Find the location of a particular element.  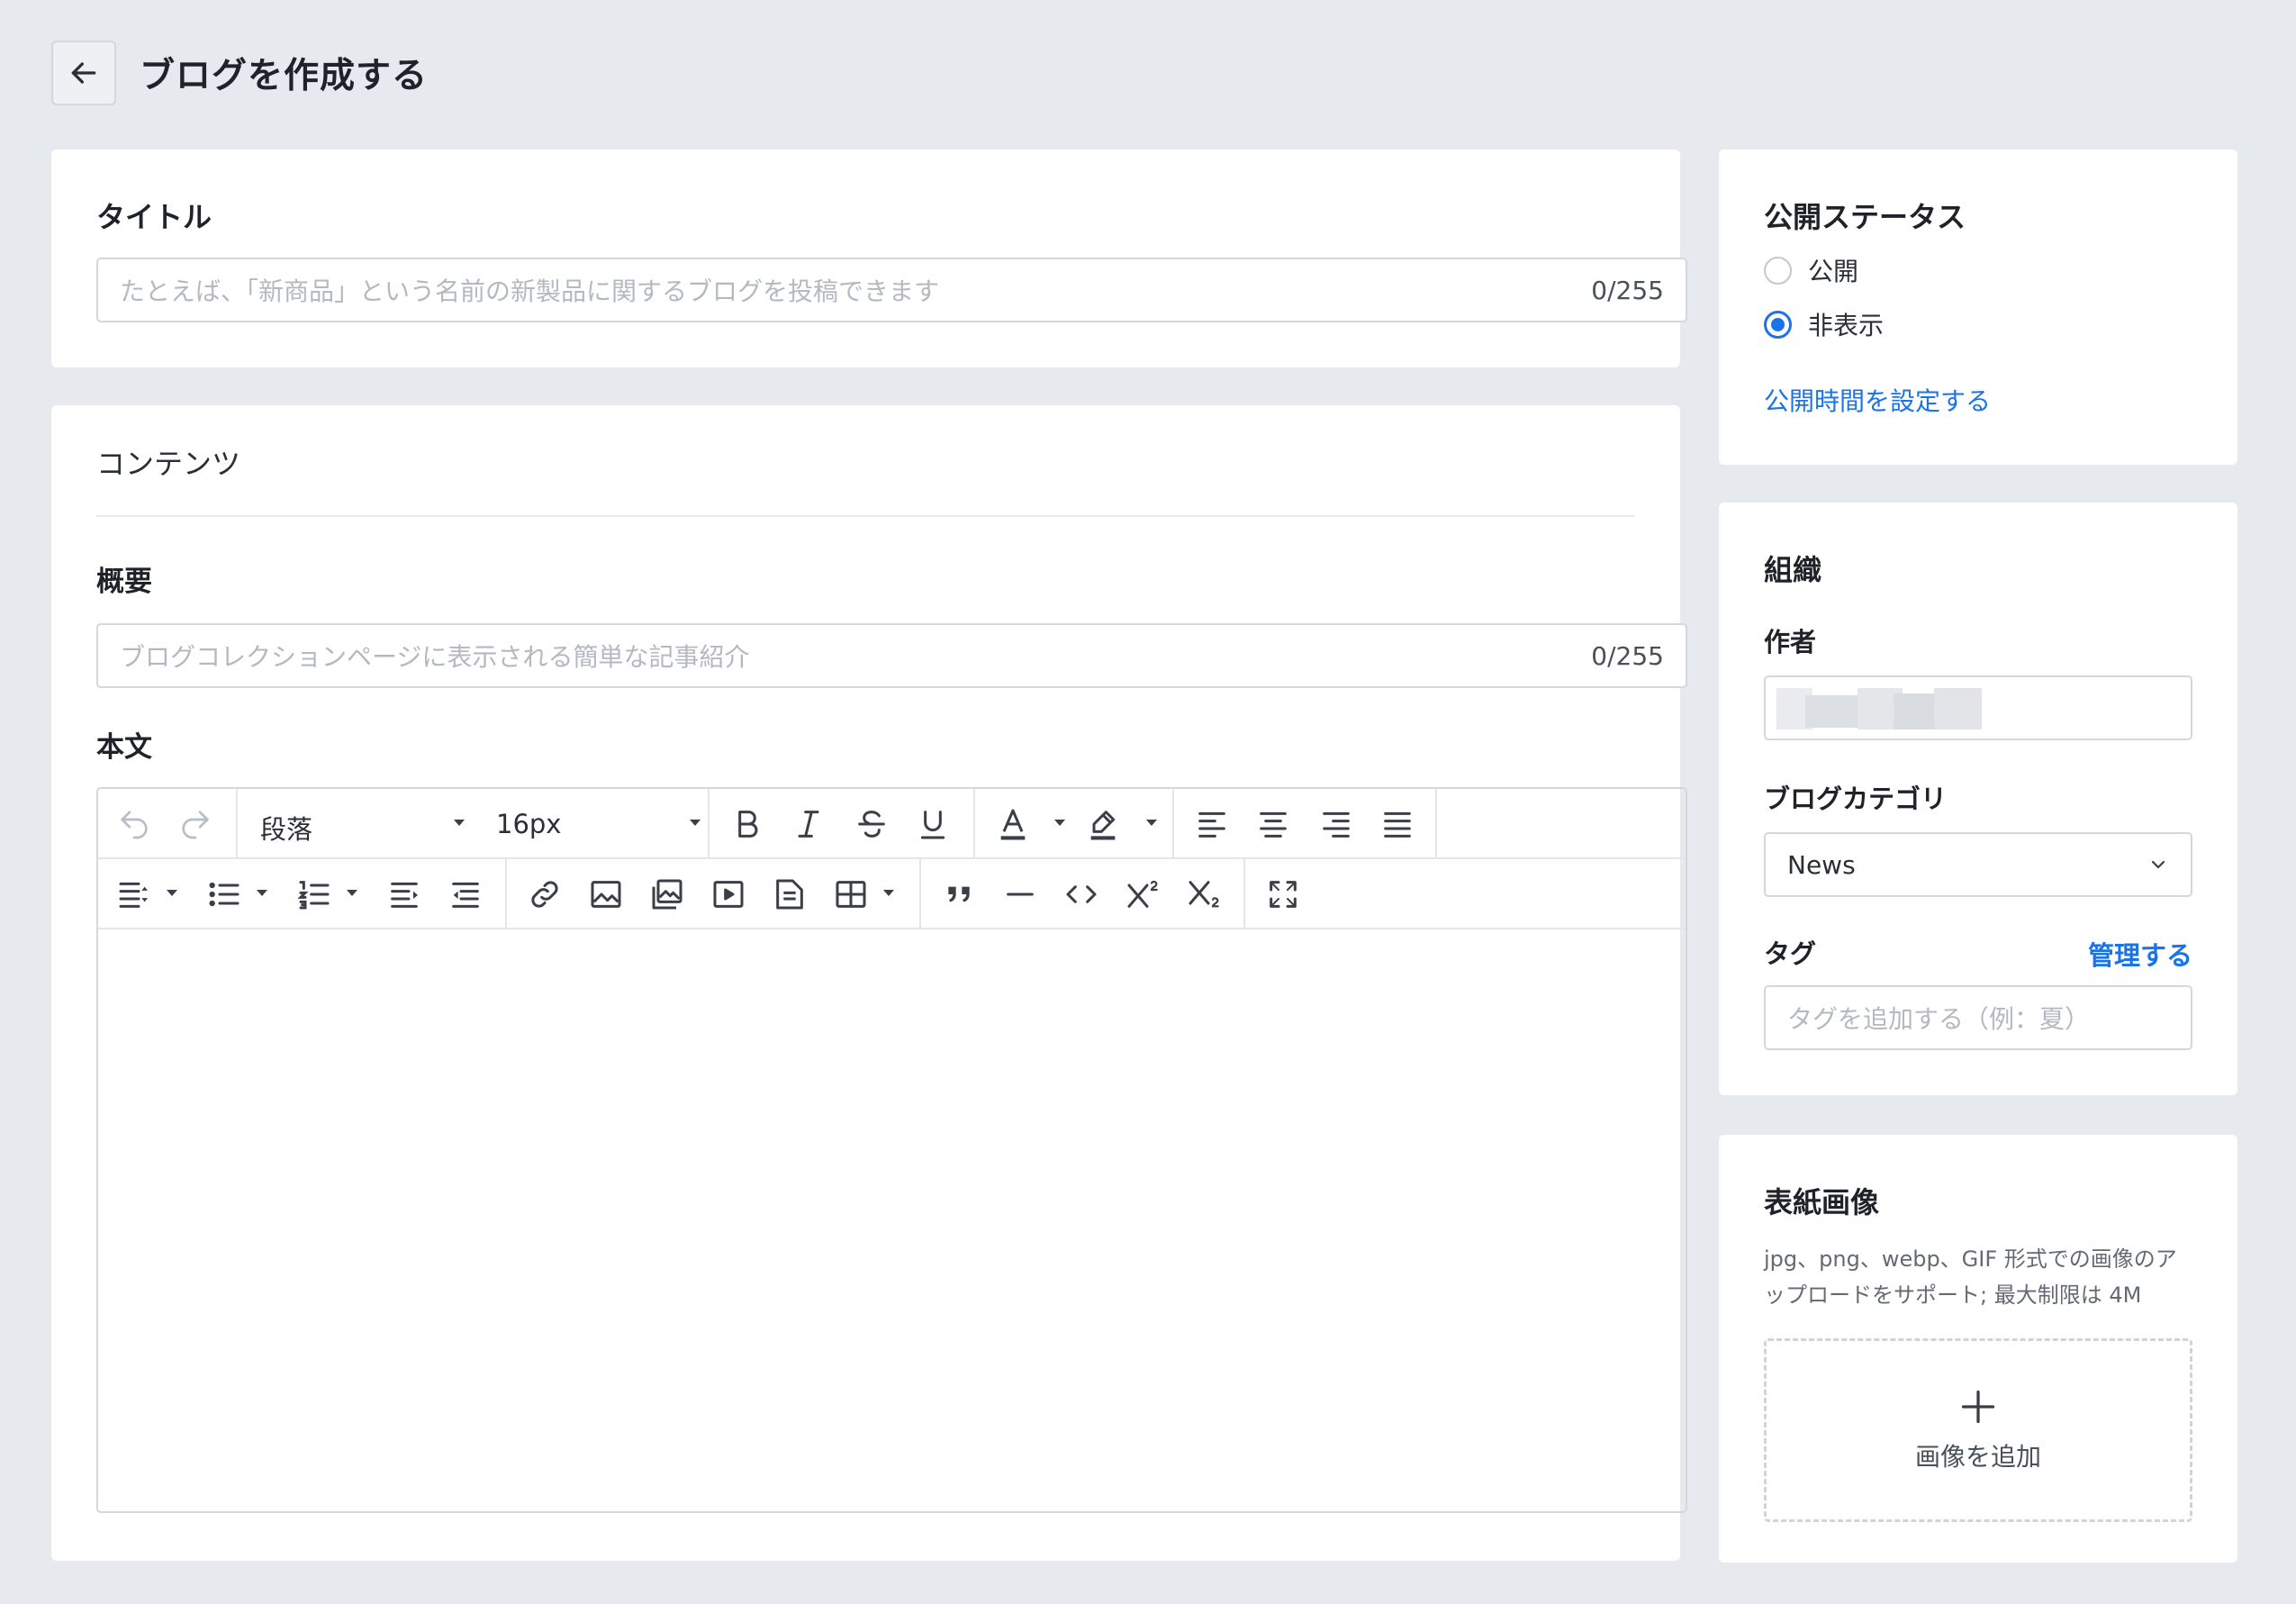

indent-icon is located at coordinates (404, 894).